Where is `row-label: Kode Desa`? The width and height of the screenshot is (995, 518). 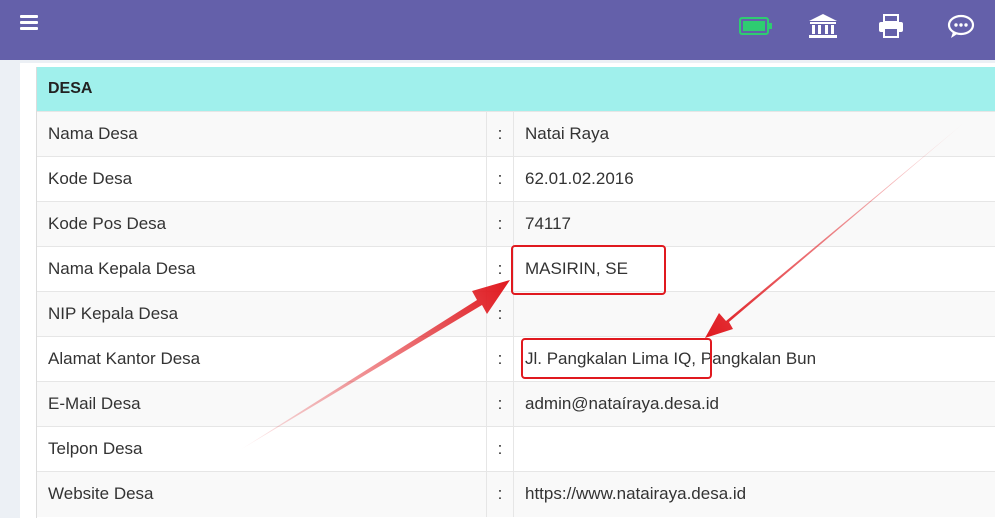 row-label: Kode Desa is located at coordinates (262, 179).